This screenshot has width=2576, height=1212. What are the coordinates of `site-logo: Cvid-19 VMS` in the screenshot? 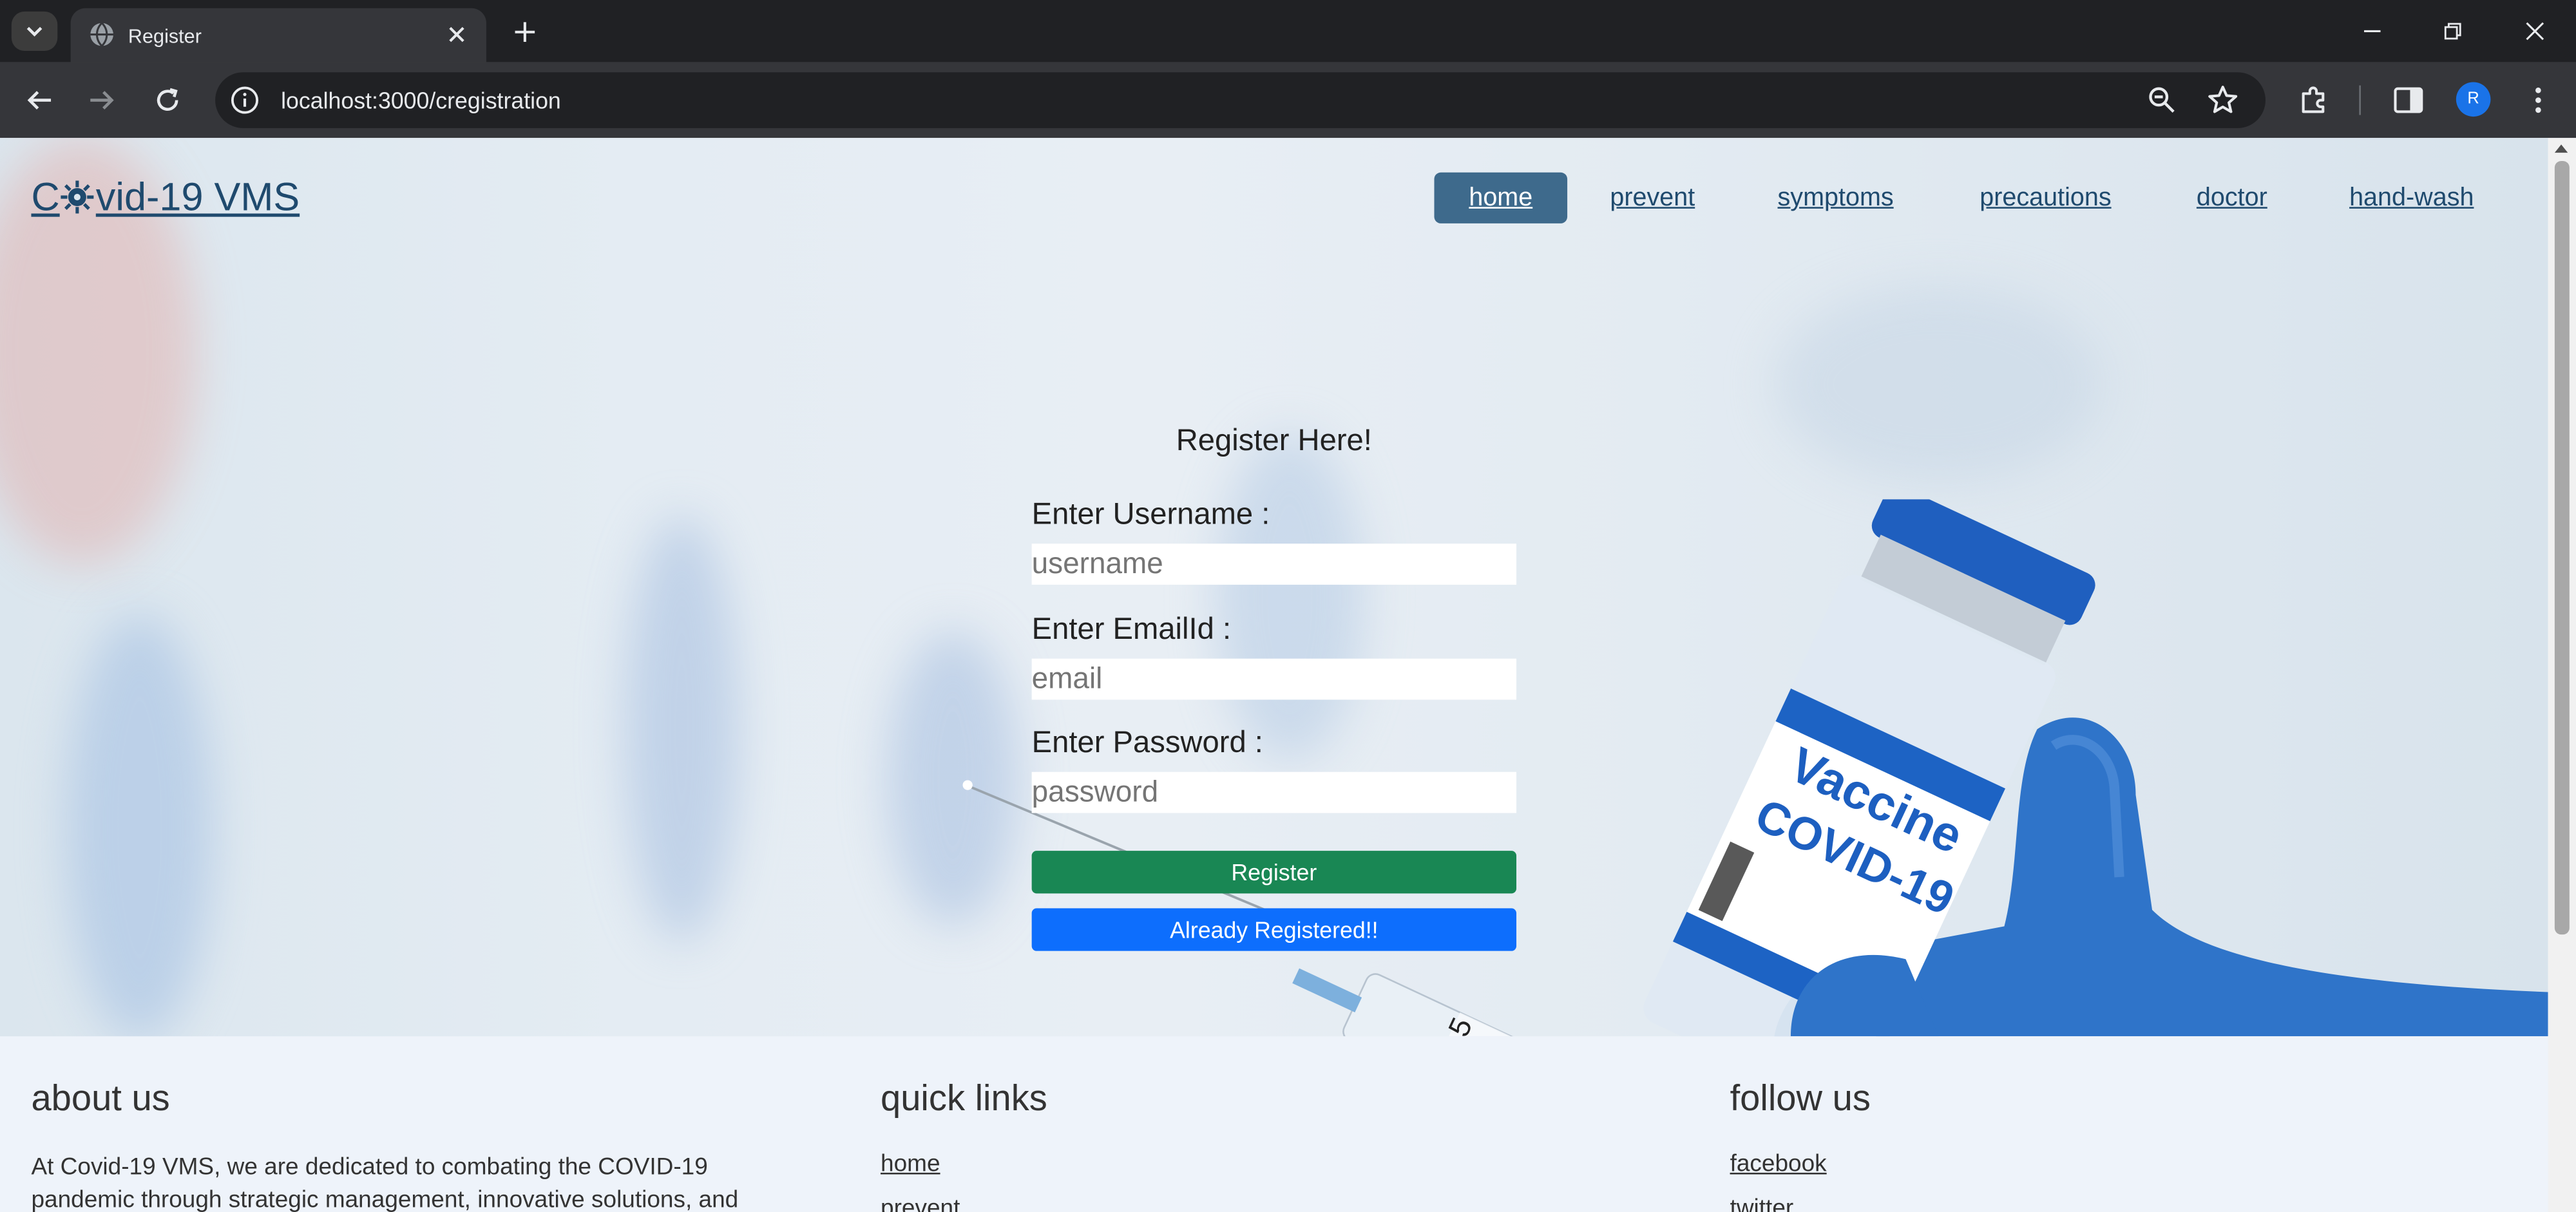 It's located at (165, 199).